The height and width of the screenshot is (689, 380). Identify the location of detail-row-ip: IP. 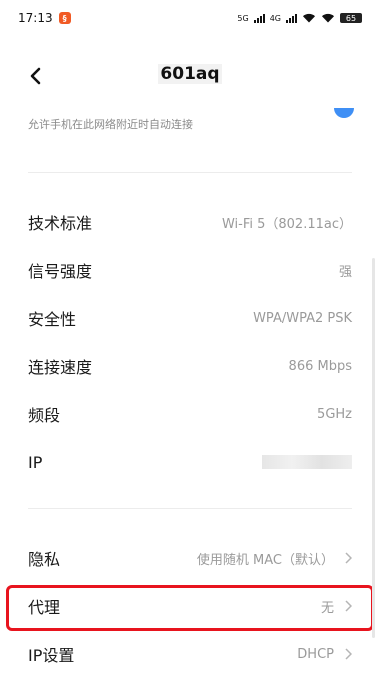
(190, 462).